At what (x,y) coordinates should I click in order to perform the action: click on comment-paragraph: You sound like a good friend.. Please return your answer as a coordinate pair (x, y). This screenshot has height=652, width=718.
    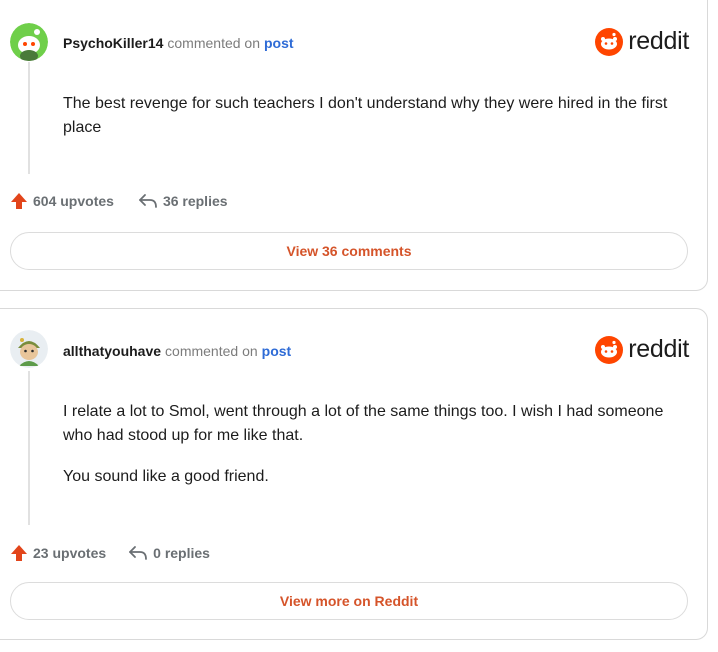
    Looking at the image, I should click on (166, 476).